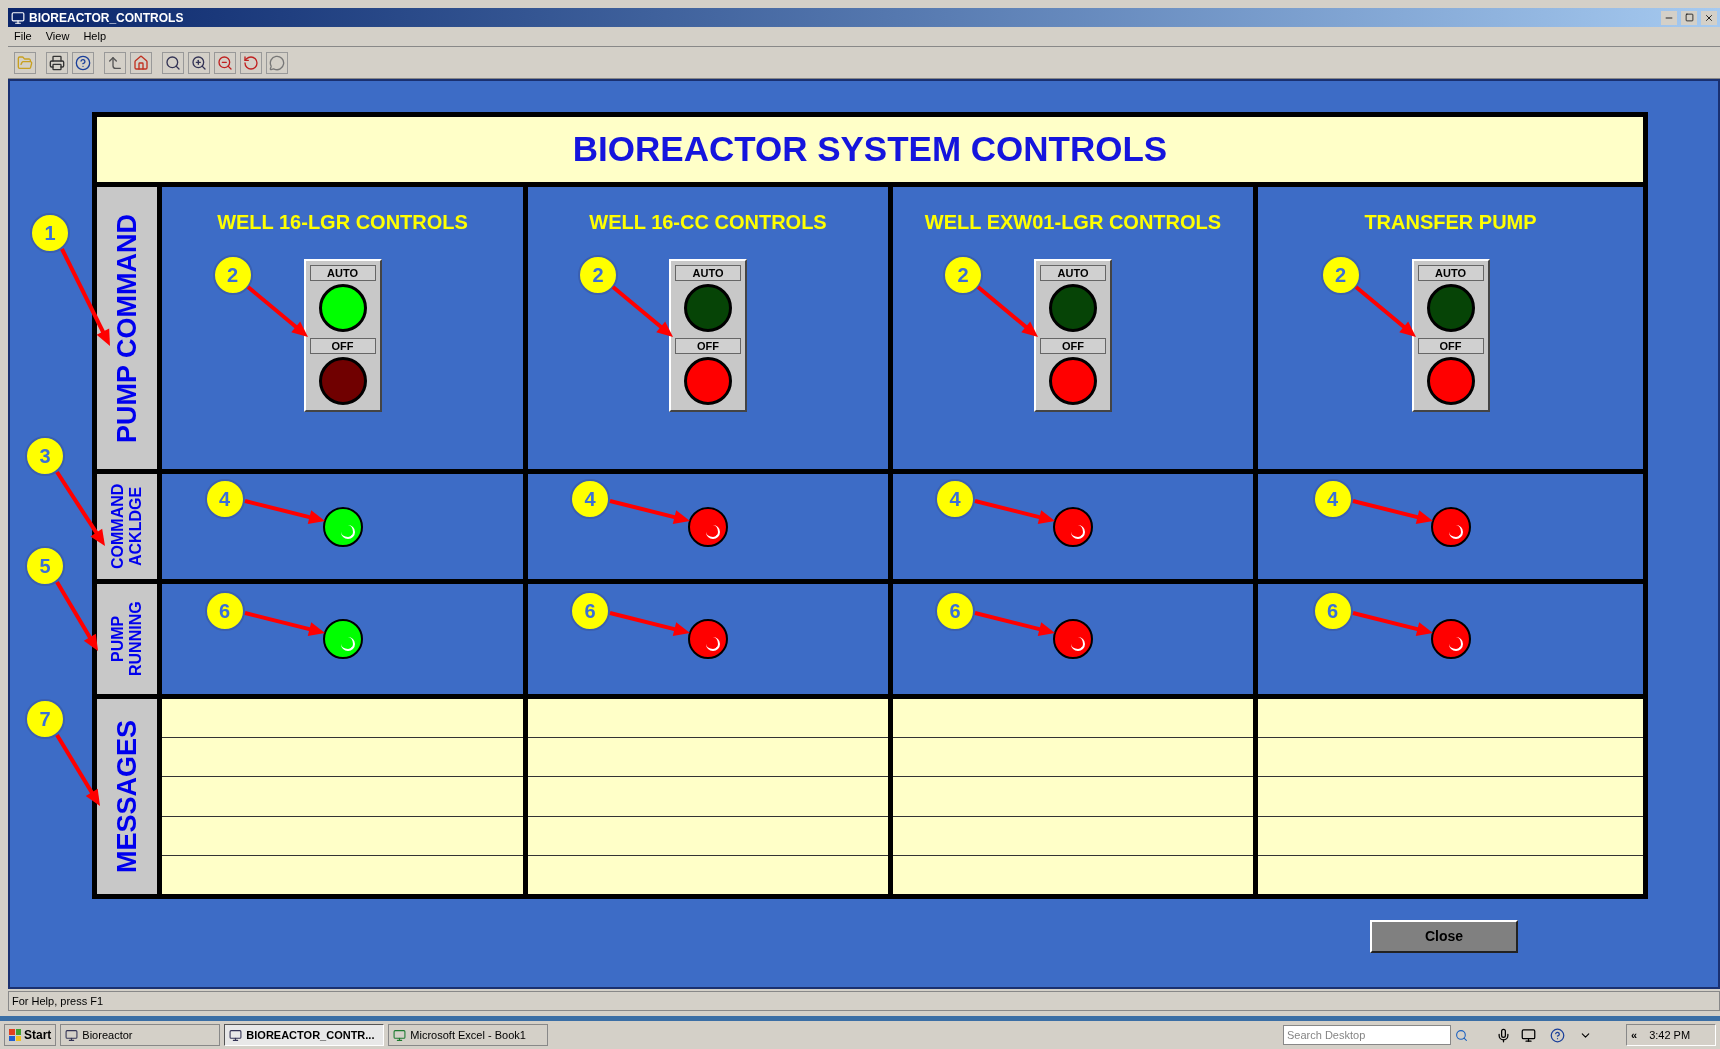 Image resolution: width=1720 pixels, height=1049 pixels. I want to click on panel-title: BIOREACTOR SYSTEM CONTROLS, so click(870, 149).